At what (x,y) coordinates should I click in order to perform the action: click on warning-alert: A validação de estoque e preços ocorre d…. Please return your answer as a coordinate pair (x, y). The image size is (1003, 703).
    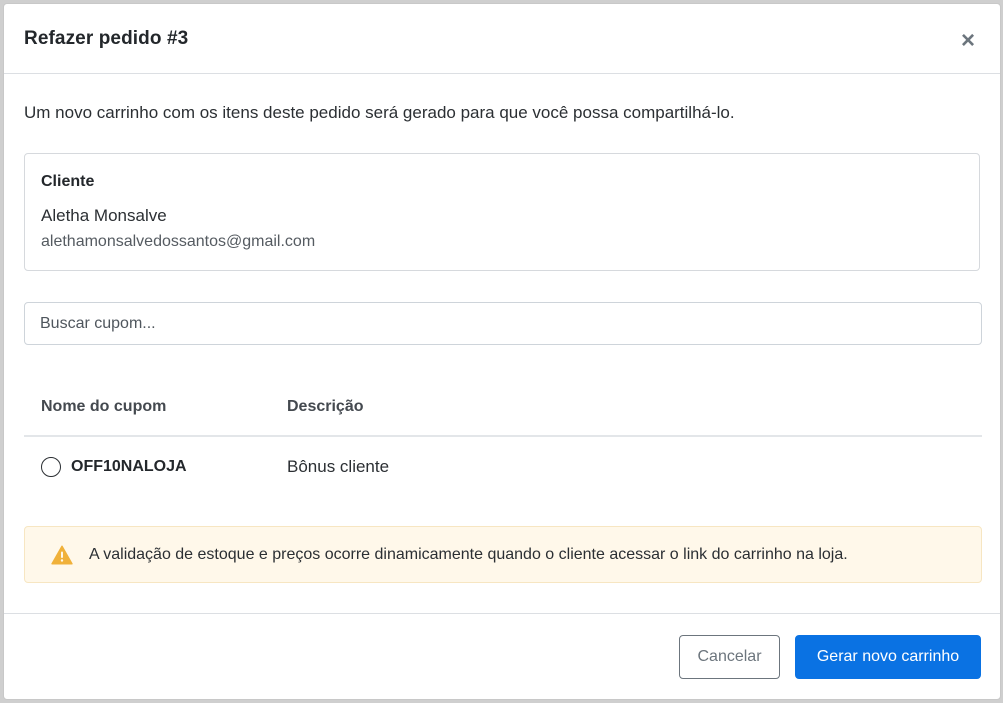
    Looking at the image, I should click on (503, 554).